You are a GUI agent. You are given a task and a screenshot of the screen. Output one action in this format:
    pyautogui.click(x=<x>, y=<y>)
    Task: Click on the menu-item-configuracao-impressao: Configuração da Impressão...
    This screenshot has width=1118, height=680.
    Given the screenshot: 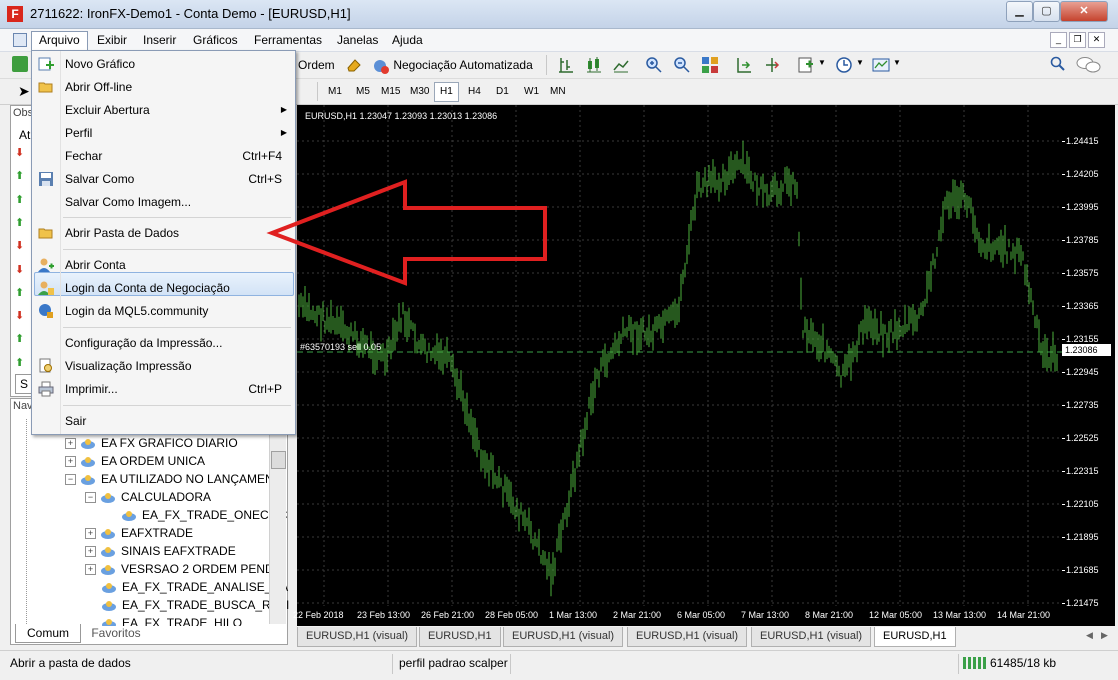 What is the action you would take?
    pyautogui.click(x=163, y=343)
    